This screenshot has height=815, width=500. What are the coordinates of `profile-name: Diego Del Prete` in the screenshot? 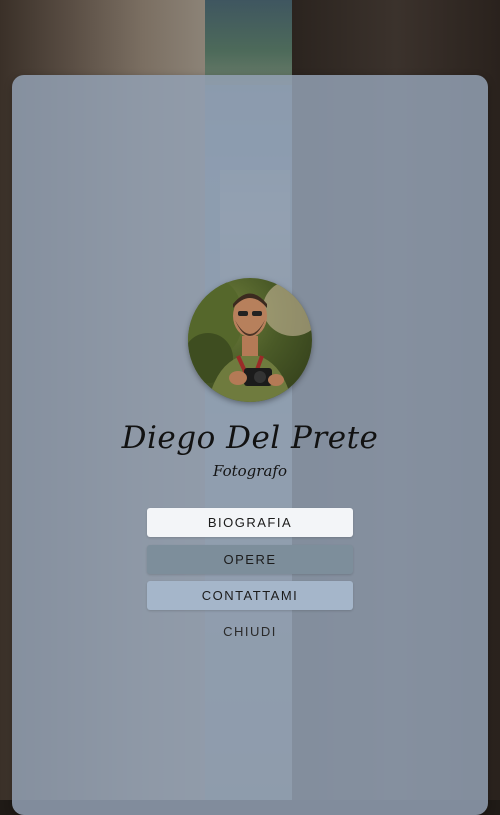 It's located at (250, 438).